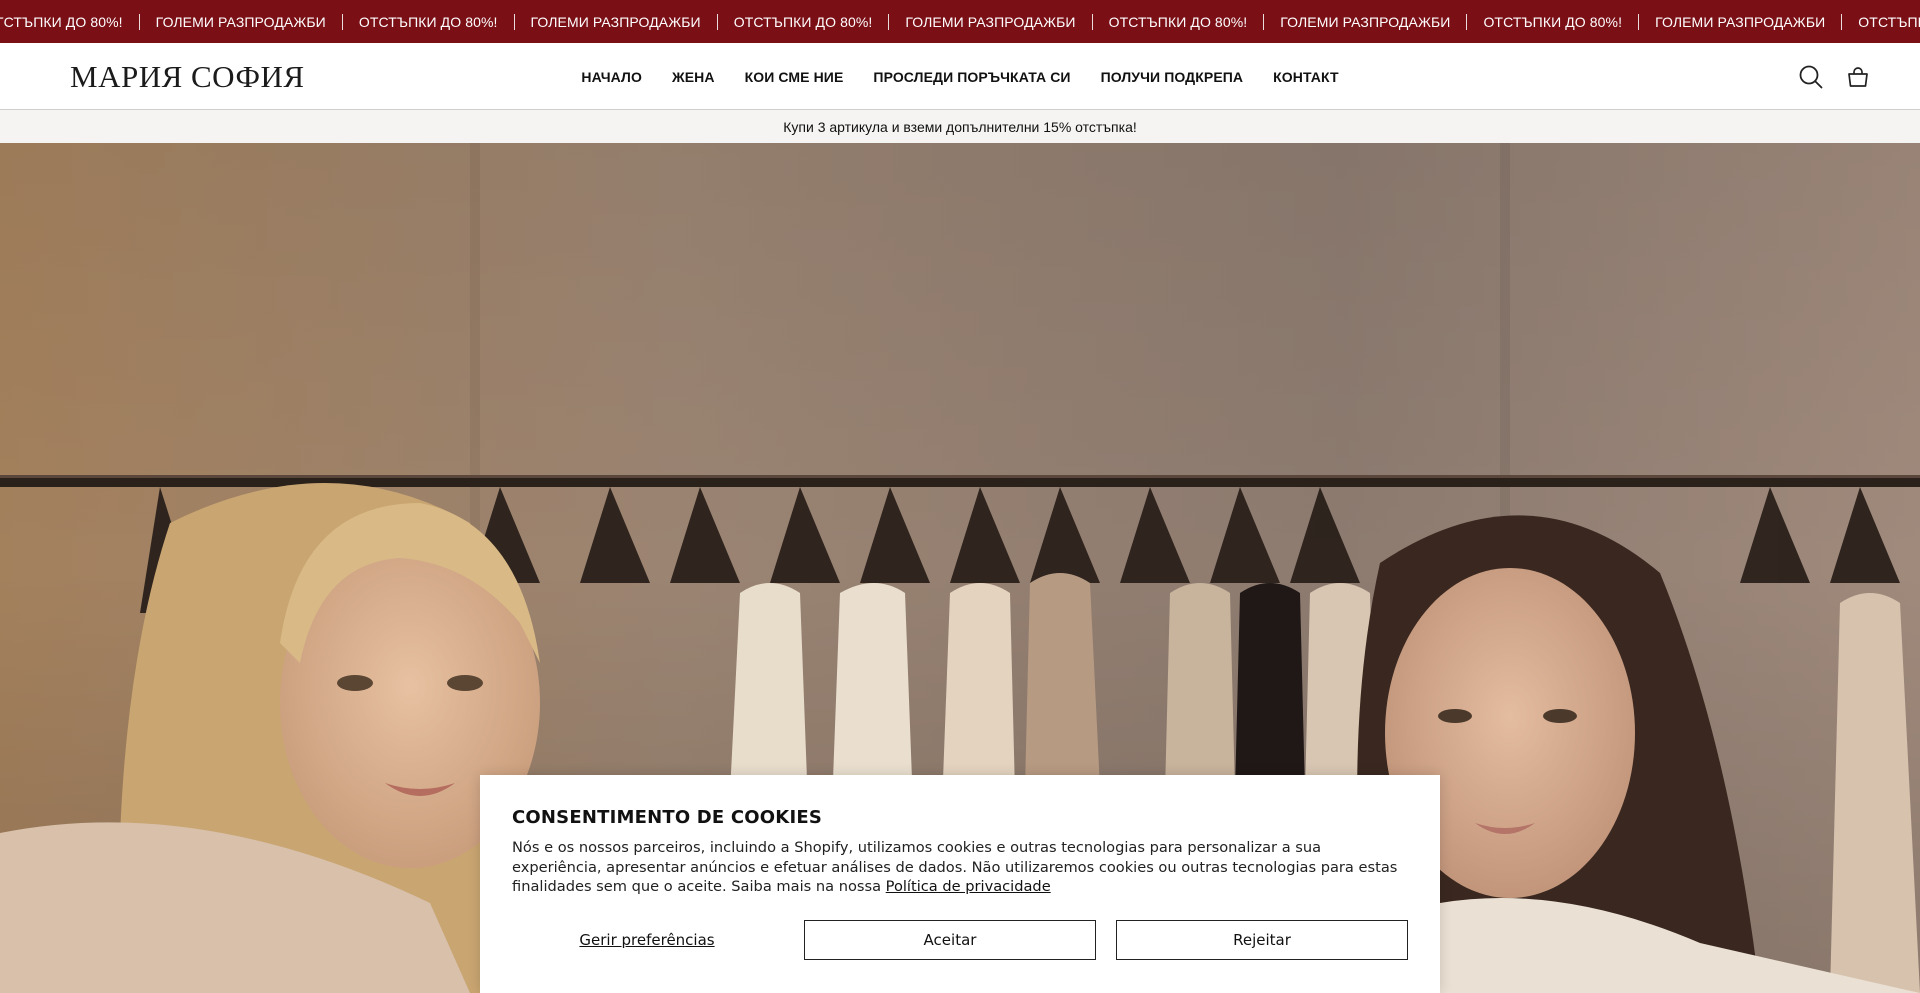  I want to click on cookie-title: CONSENTIMENTO DE COOKIES, so click(667, 817).